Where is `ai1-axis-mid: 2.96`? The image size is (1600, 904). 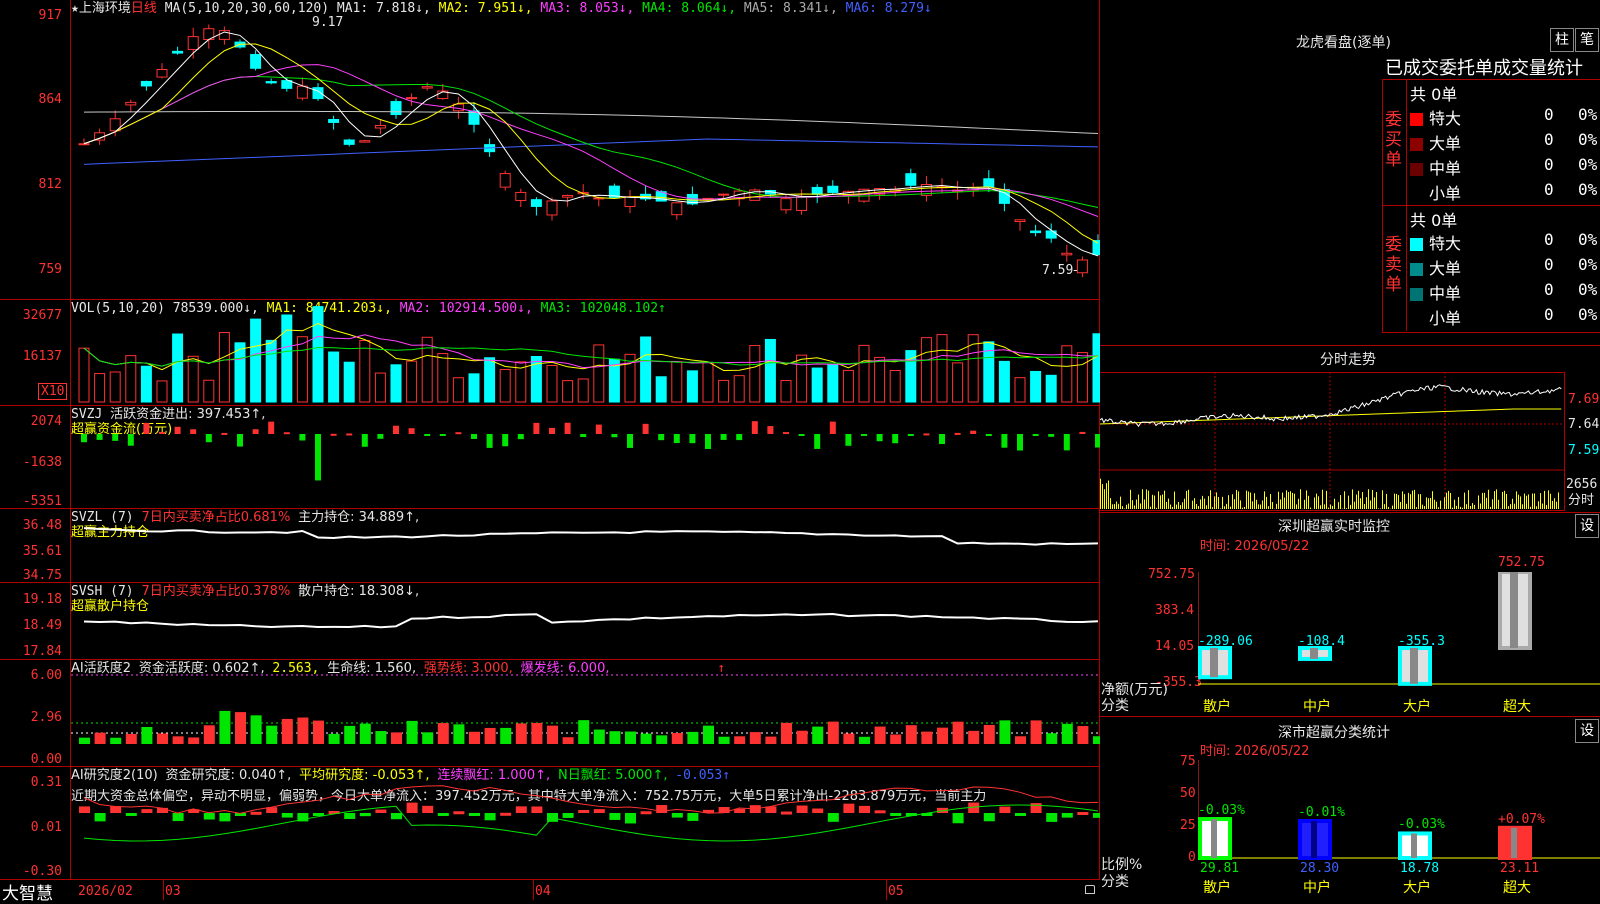 ai1-axis-mid: 2.96 is located at coordinates (32, 717).